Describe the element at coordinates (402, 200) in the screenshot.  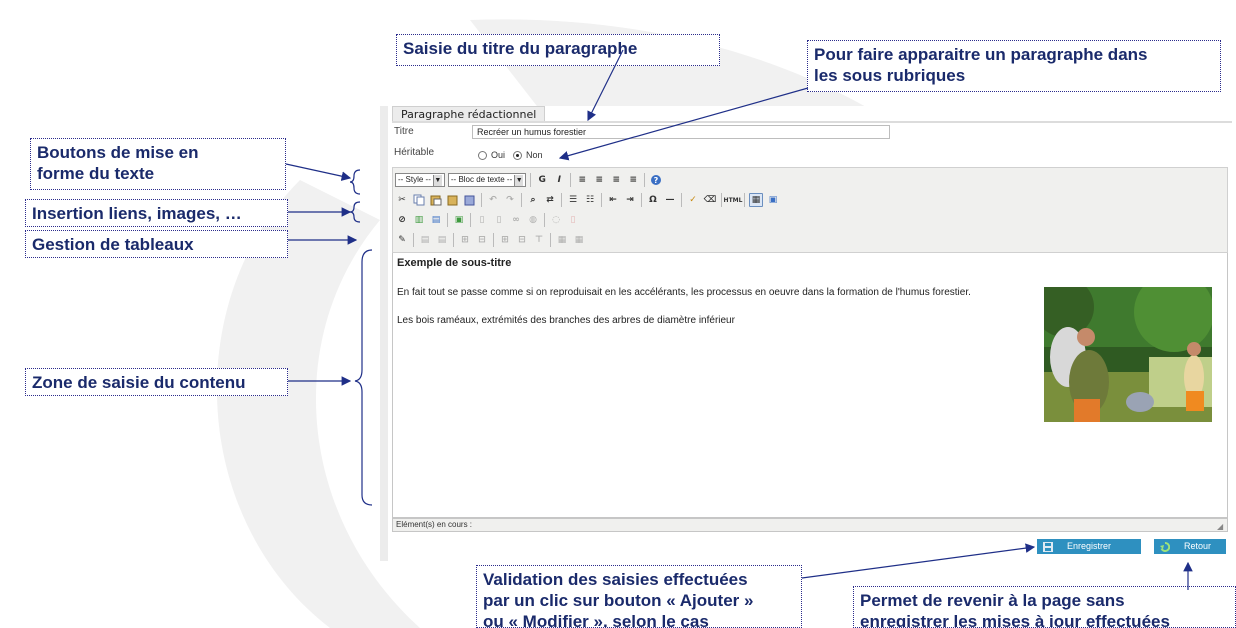
I see `cut-icon: ✂` at that location.